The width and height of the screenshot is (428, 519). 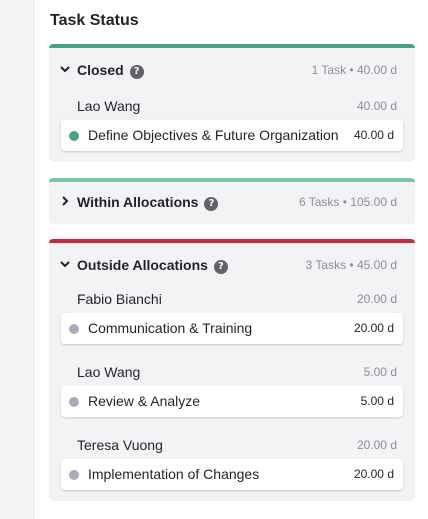 I want to click on person-total: 40.00 d, so click(x=376, y=106).